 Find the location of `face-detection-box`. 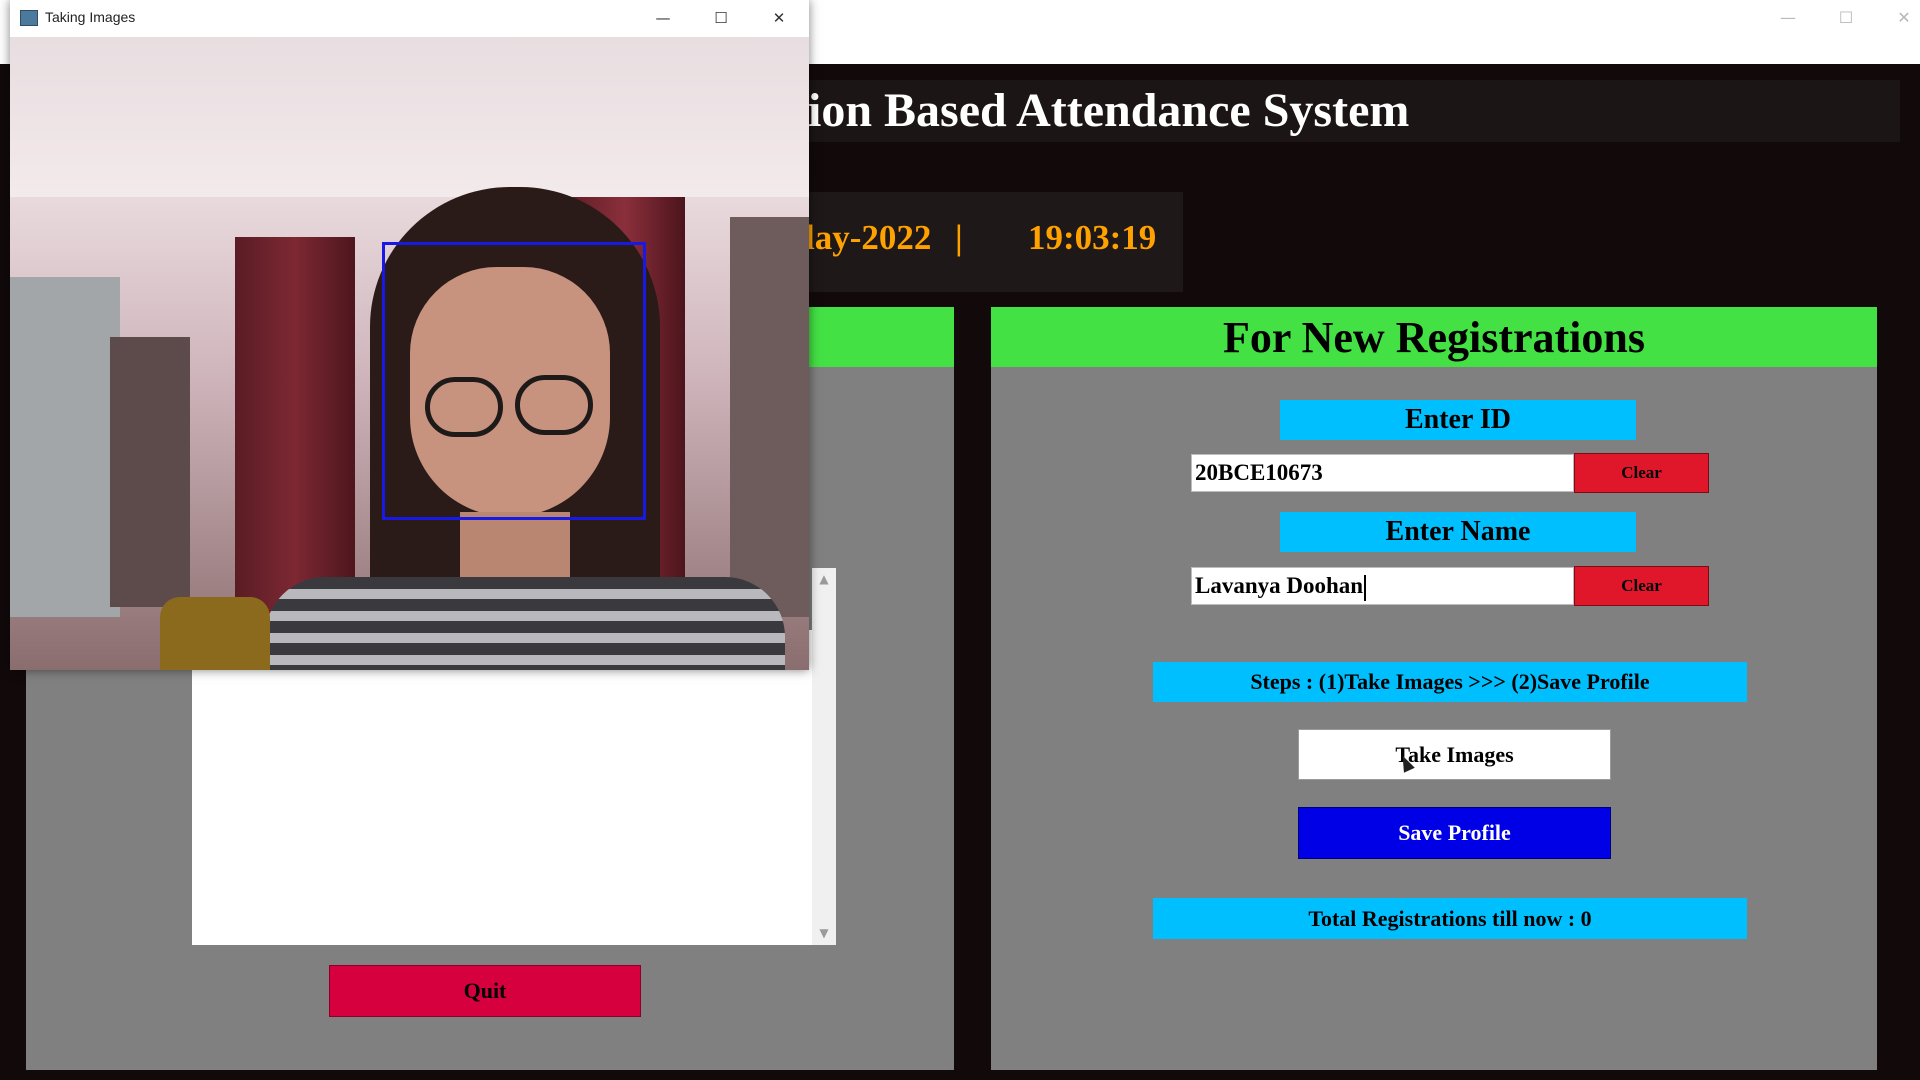

face-detection-box is located at coordinates (514, 381).